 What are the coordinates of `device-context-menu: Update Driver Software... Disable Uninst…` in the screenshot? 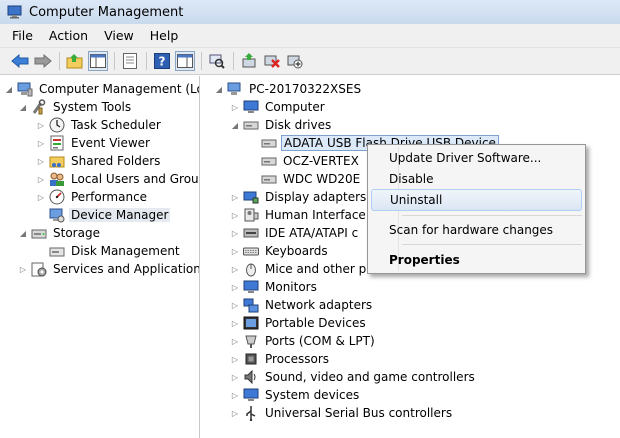 It's located at (476, 209).